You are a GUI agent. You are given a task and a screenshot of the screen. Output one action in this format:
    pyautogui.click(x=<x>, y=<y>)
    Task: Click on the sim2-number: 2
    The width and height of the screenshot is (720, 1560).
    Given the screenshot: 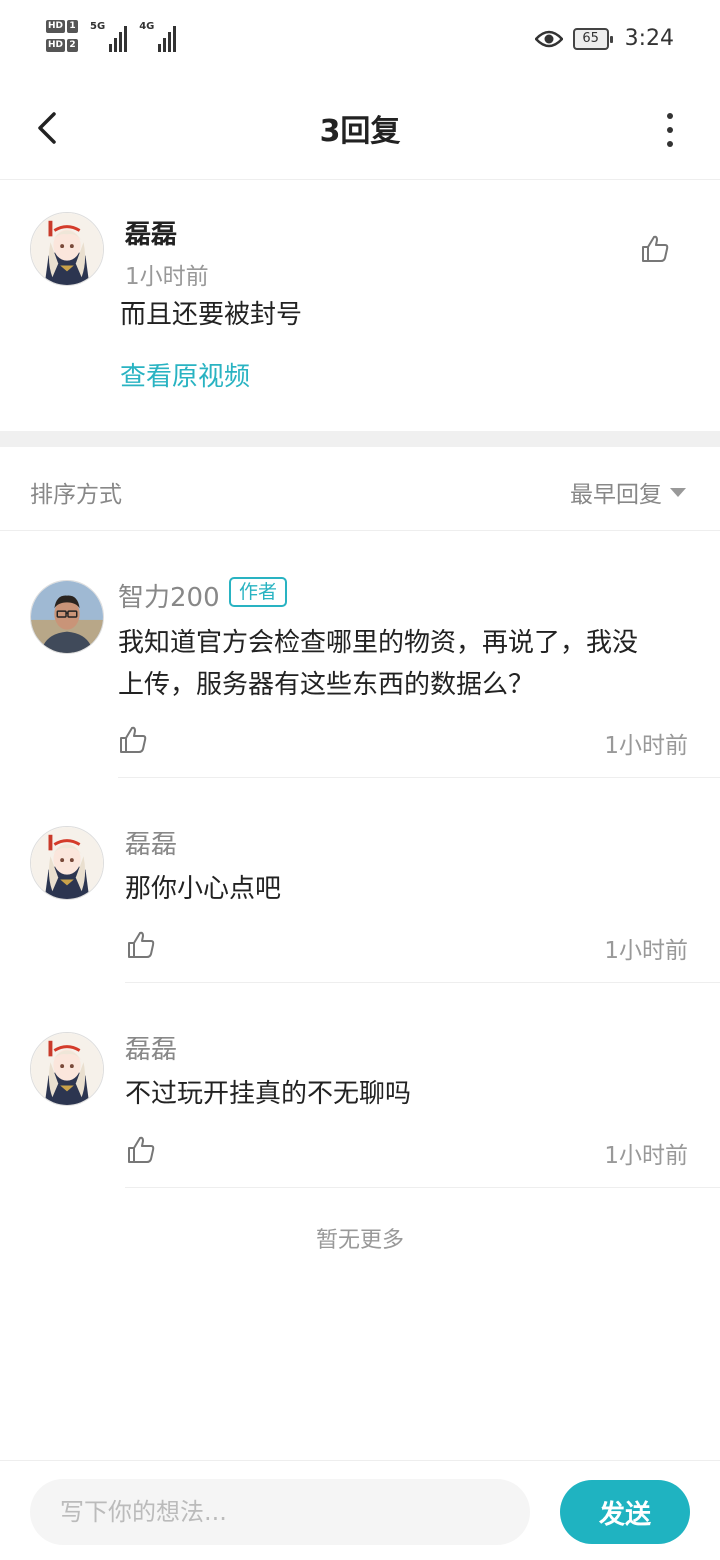 What is the action you would take?
    pyautogui.click(x=73, y=45)
    